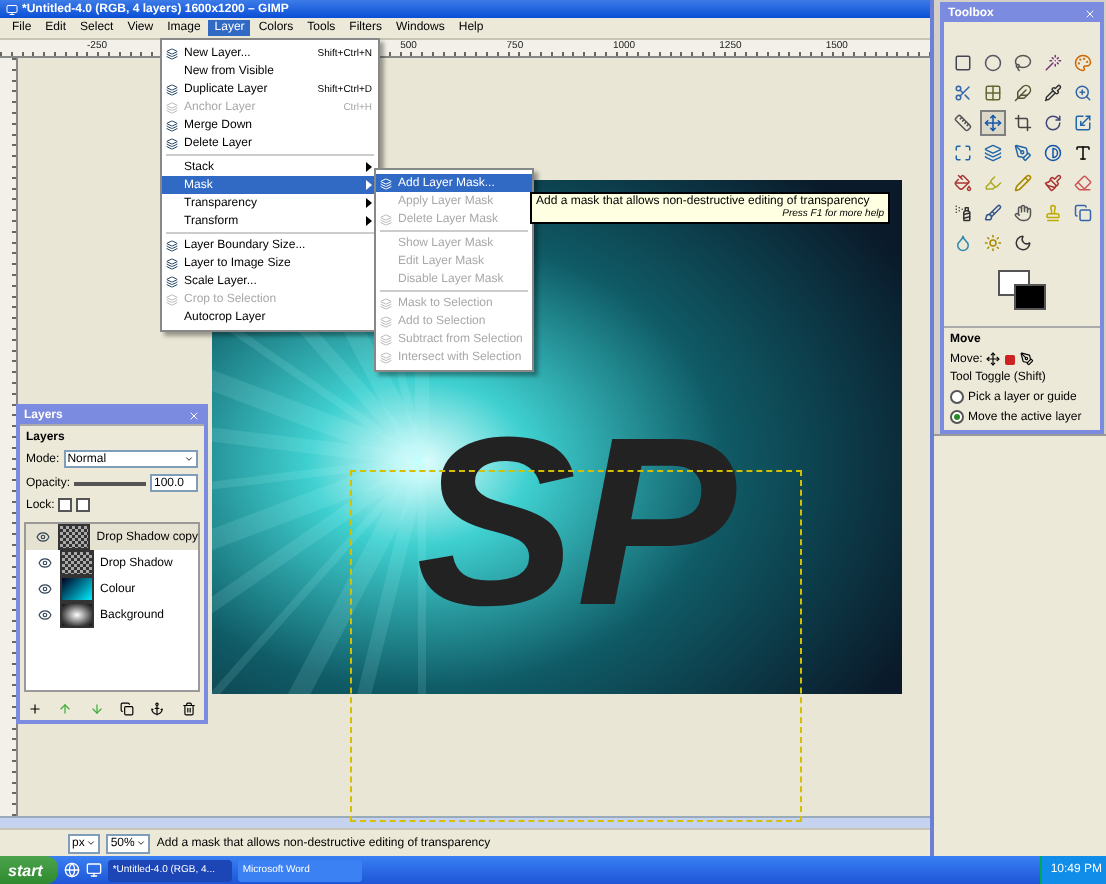  What do you see at coordinates (992, 243) in the screenshot?
I see `sun-icon` at bounding box center [992, 243].